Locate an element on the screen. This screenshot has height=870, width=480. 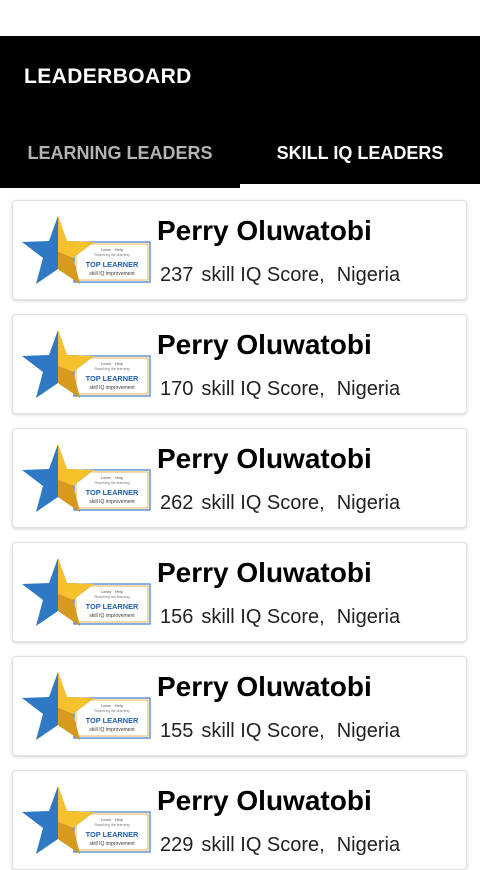
tab-learning-leaders: LEARNING LEADERS is located at coordinates (120, 154).